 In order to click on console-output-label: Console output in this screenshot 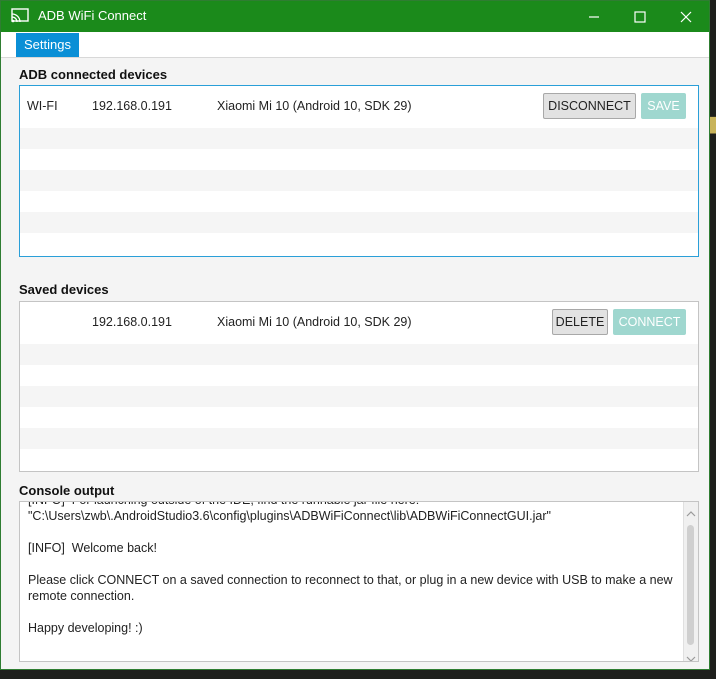, I will do `click(67, 490)`.